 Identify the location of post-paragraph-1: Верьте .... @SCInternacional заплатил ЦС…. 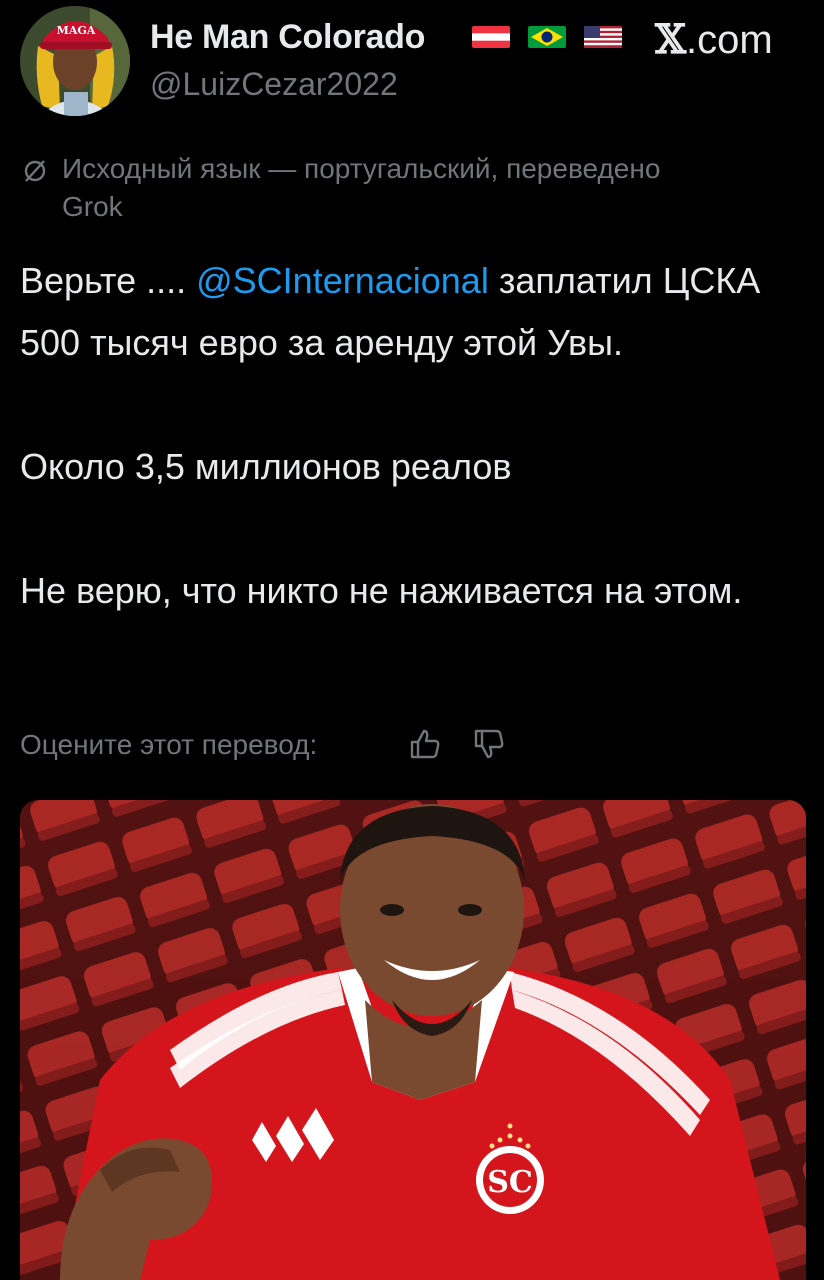
(415, 312).